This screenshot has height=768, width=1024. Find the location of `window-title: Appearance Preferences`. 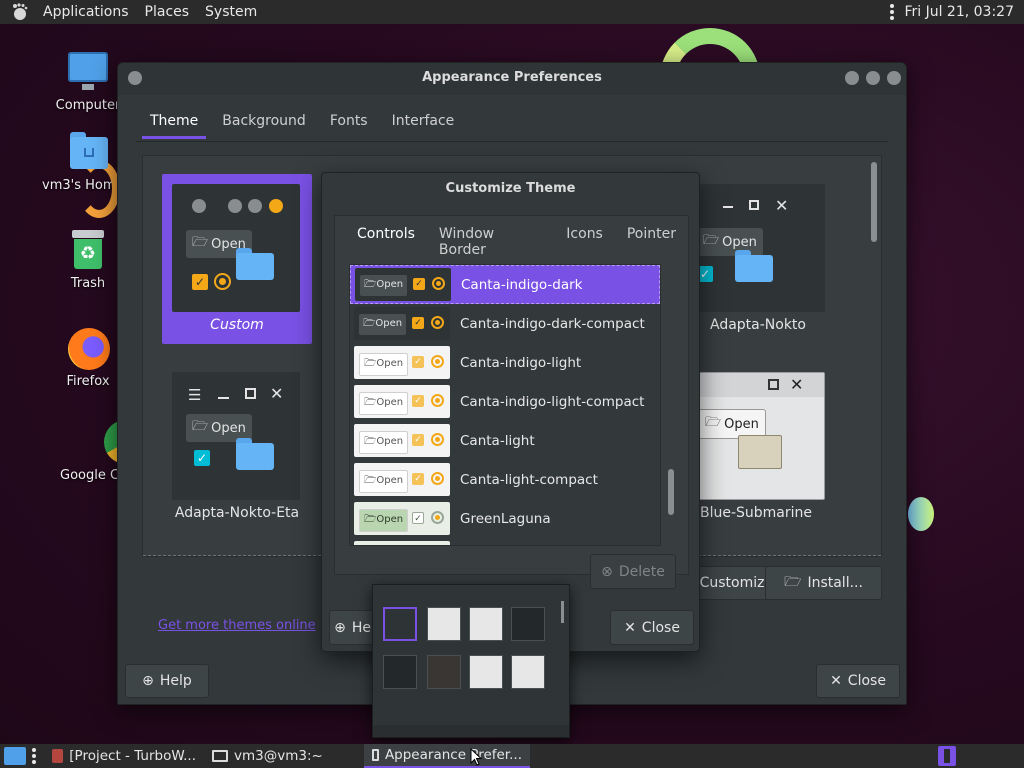

window-title: Appearance Preferences is located at coordinates (512, 77).